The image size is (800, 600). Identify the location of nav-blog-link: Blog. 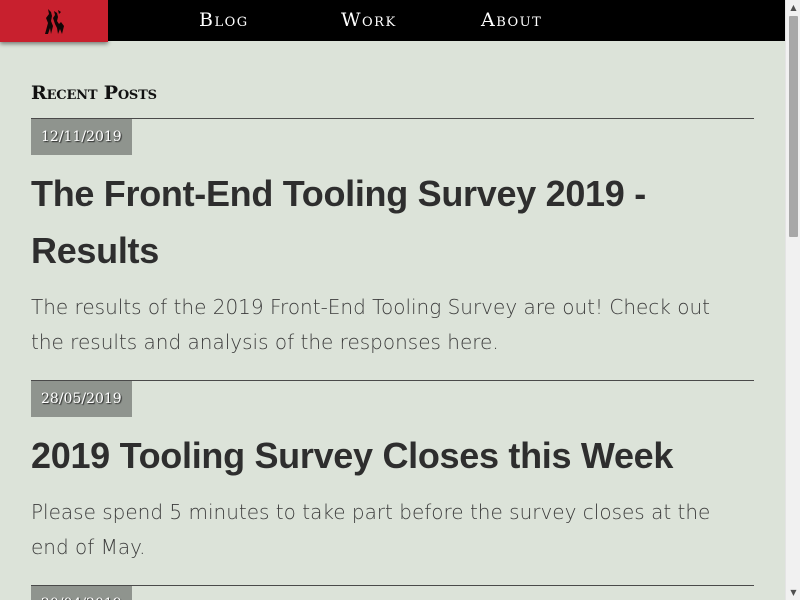
(224, 20).